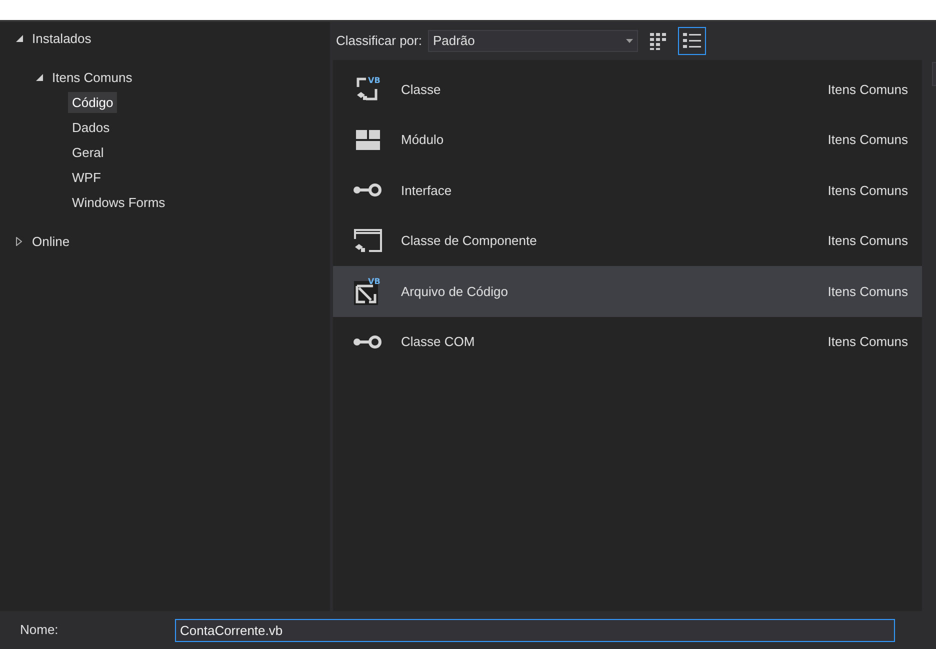 The height and width of the screenshot is (649, 936). What do you see at coordinates (469, 241) in the screenshot?
I see `template-name: Classe de Componente` at bounding box center [469, 241].